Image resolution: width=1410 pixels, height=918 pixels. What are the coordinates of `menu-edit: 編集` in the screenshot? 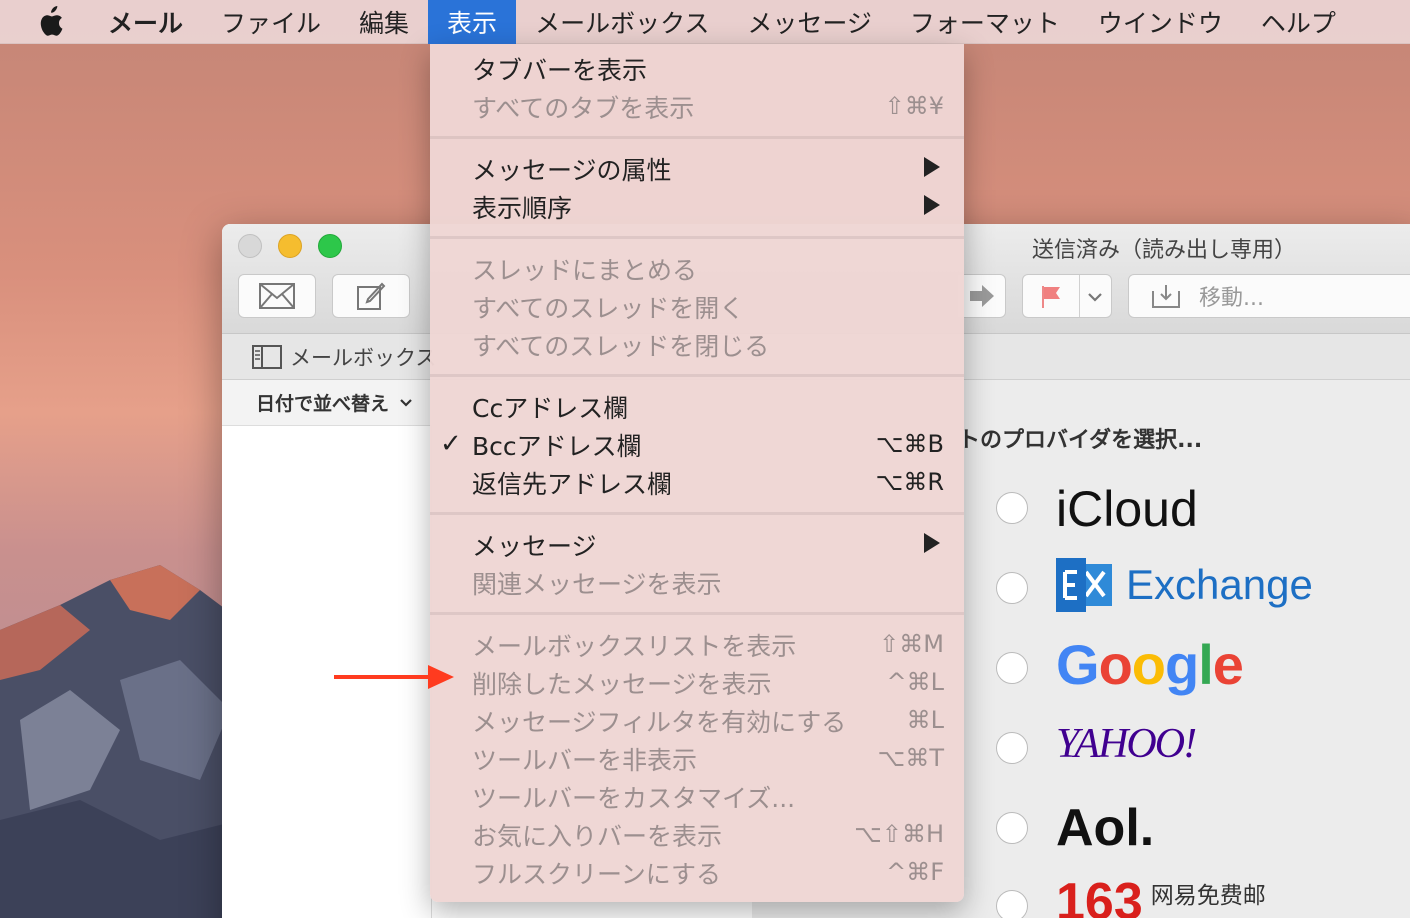 It's located at (384, 22).